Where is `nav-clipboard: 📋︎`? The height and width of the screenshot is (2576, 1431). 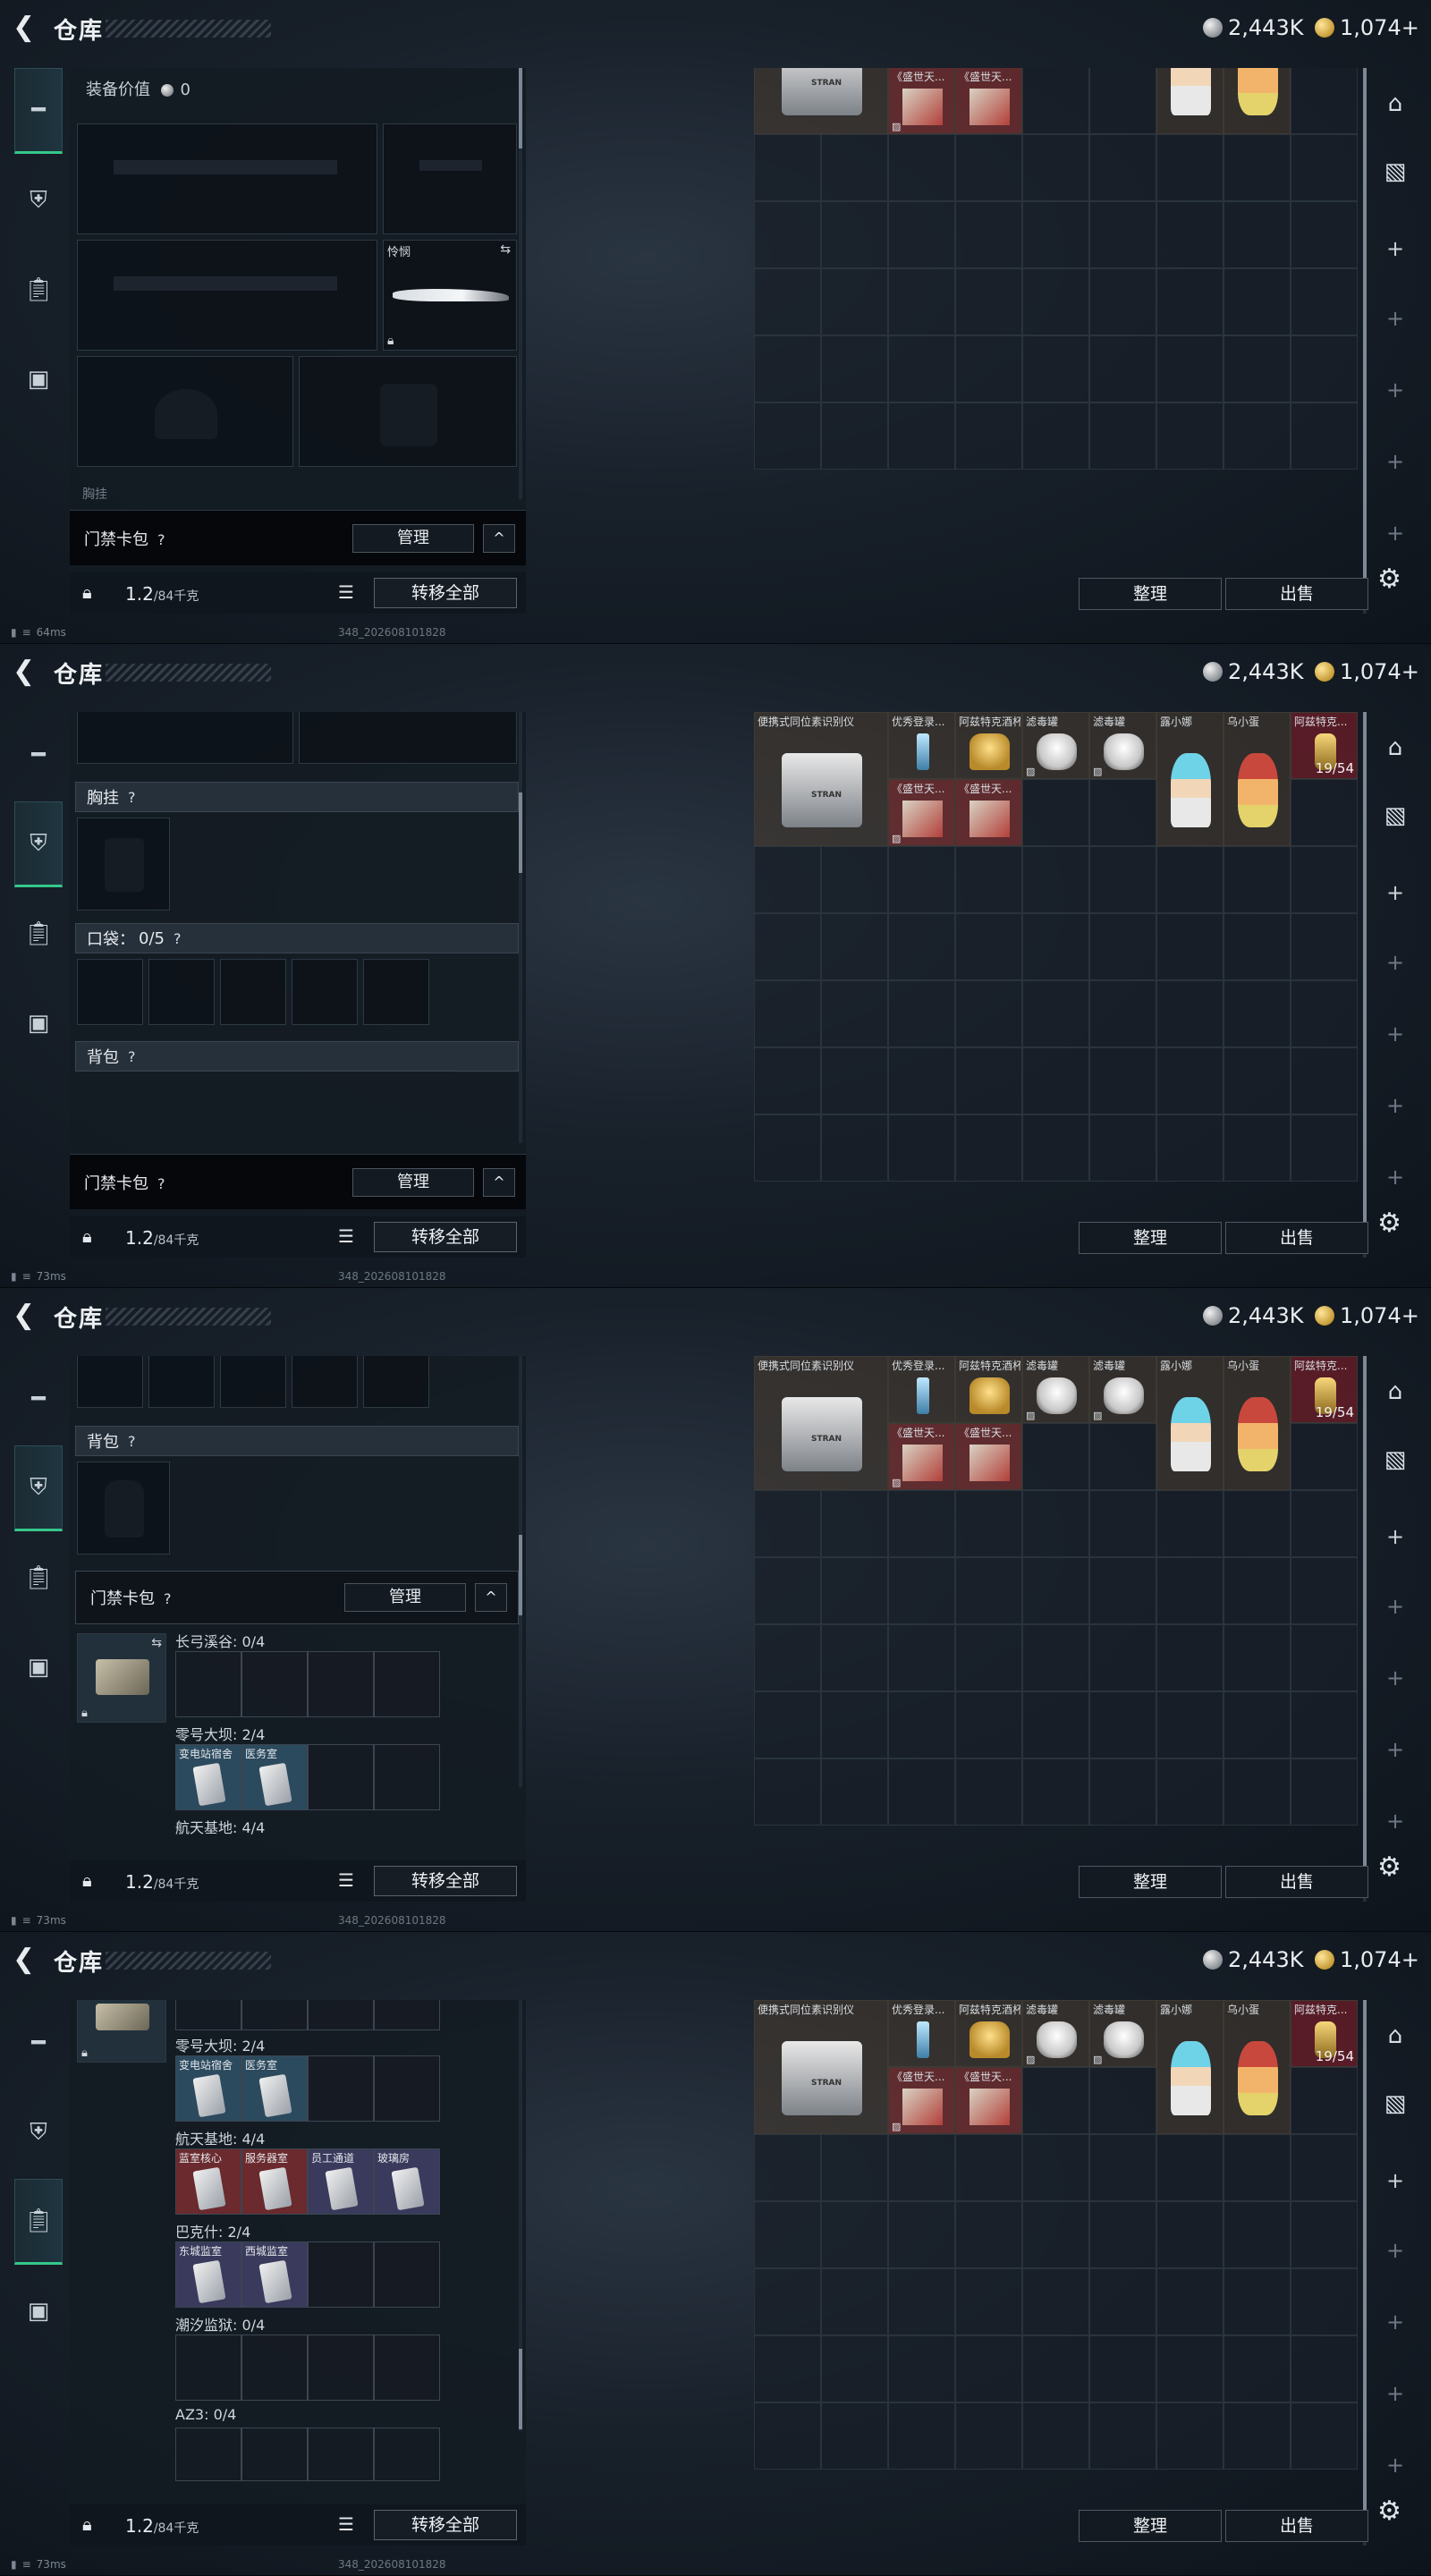
nav-clipboard: 📋︎ is located at coordinates (39, 2222).